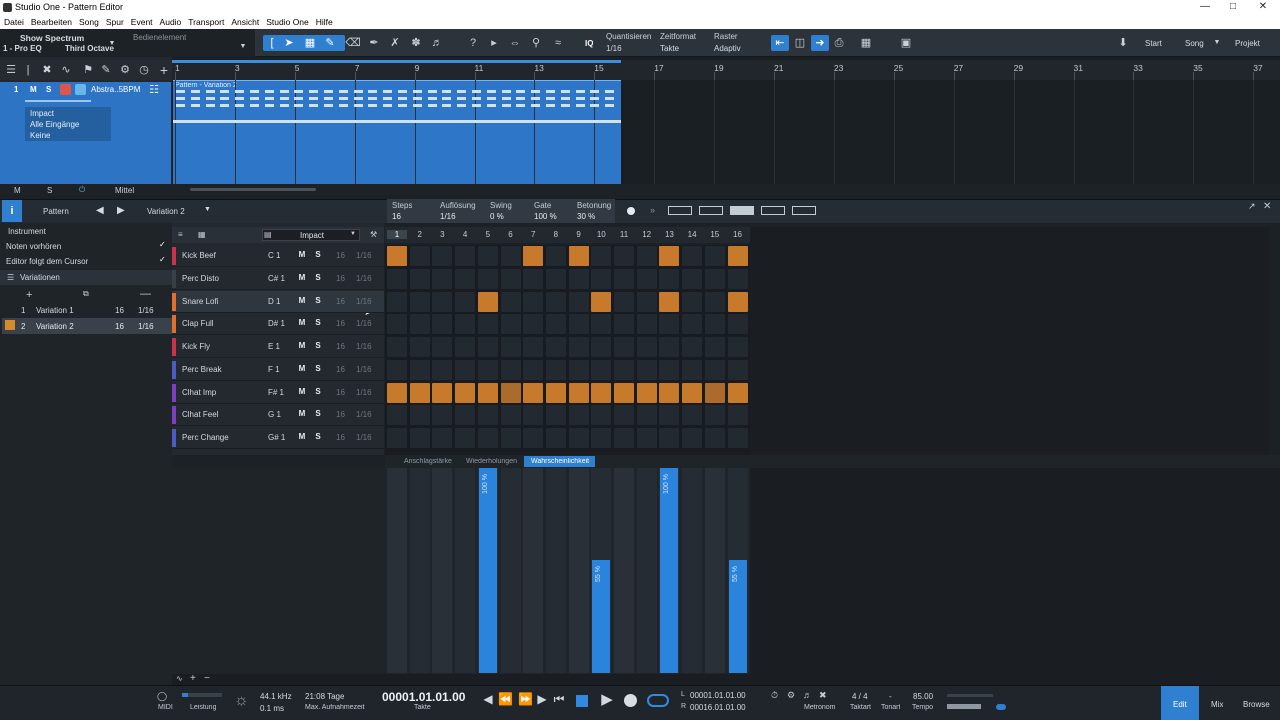 The width and height of the screenshot is (1280, 720). Describe the element at coordinates (515, 43) in the screenshot. I see `split-icon: ⇔` at that location.